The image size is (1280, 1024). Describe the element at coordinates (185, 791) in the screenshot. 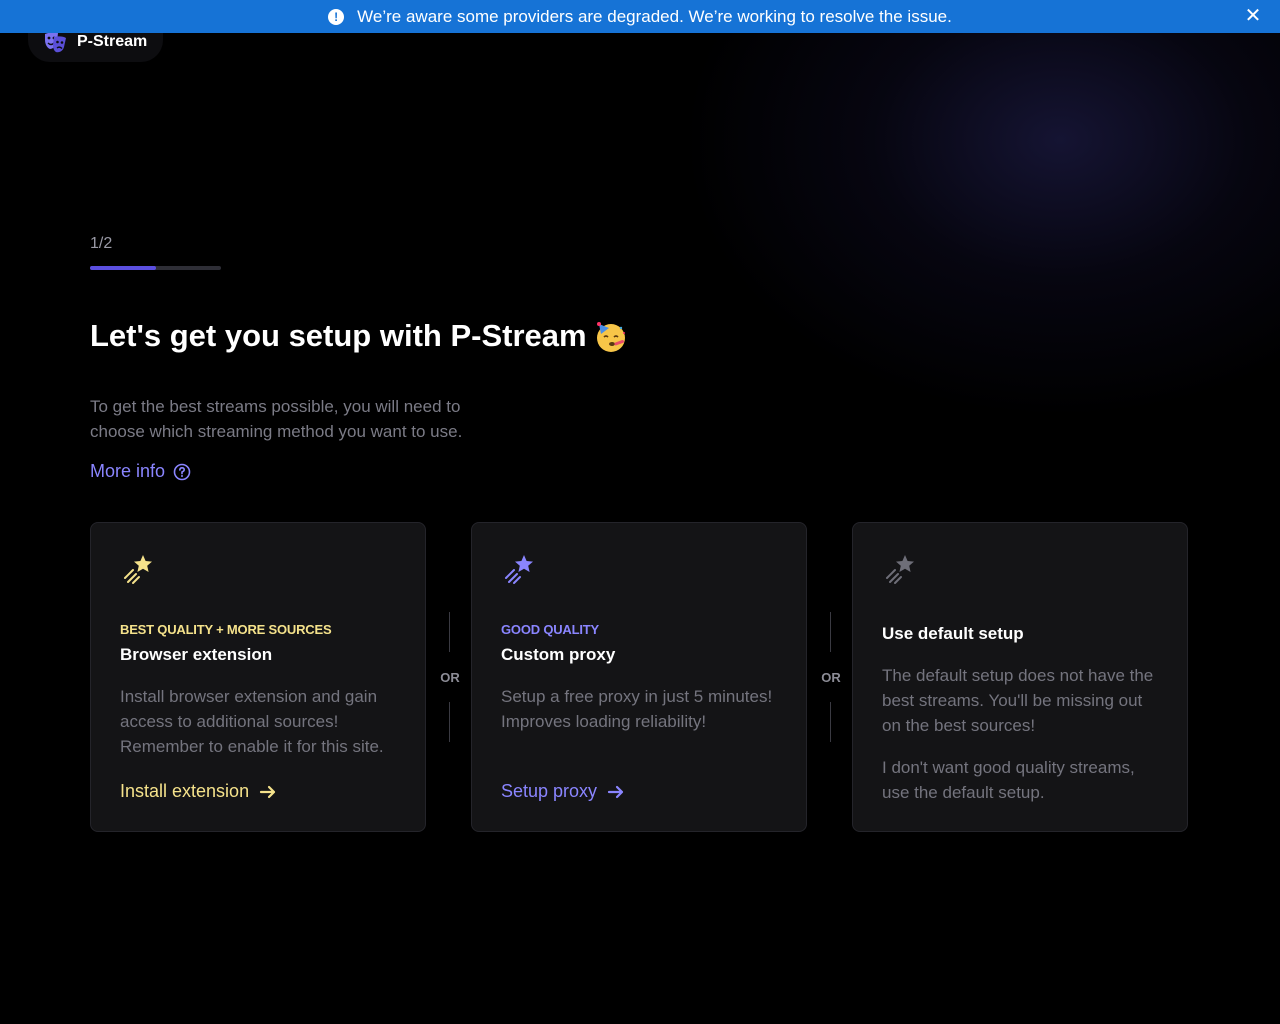

I see `install-extension-label: Install extension` at that location.